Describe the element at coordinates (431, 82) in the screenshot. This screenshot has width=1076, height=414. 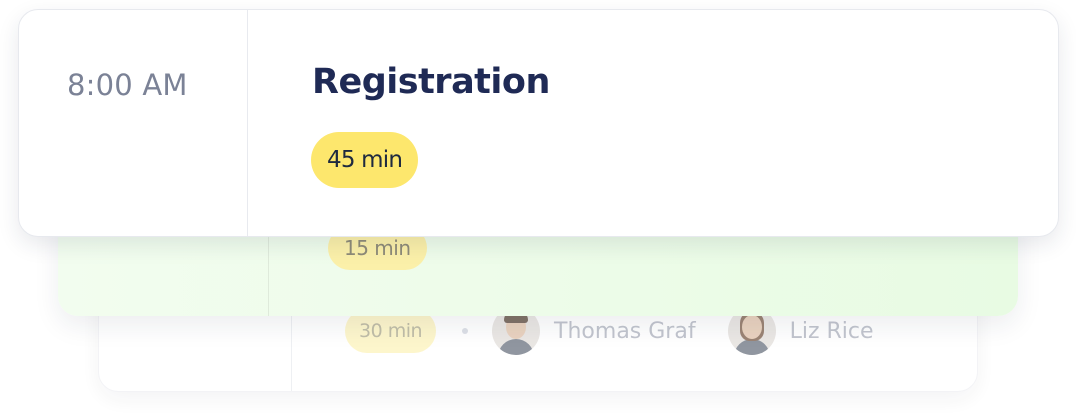
I see `session-title: Registration` at that location.